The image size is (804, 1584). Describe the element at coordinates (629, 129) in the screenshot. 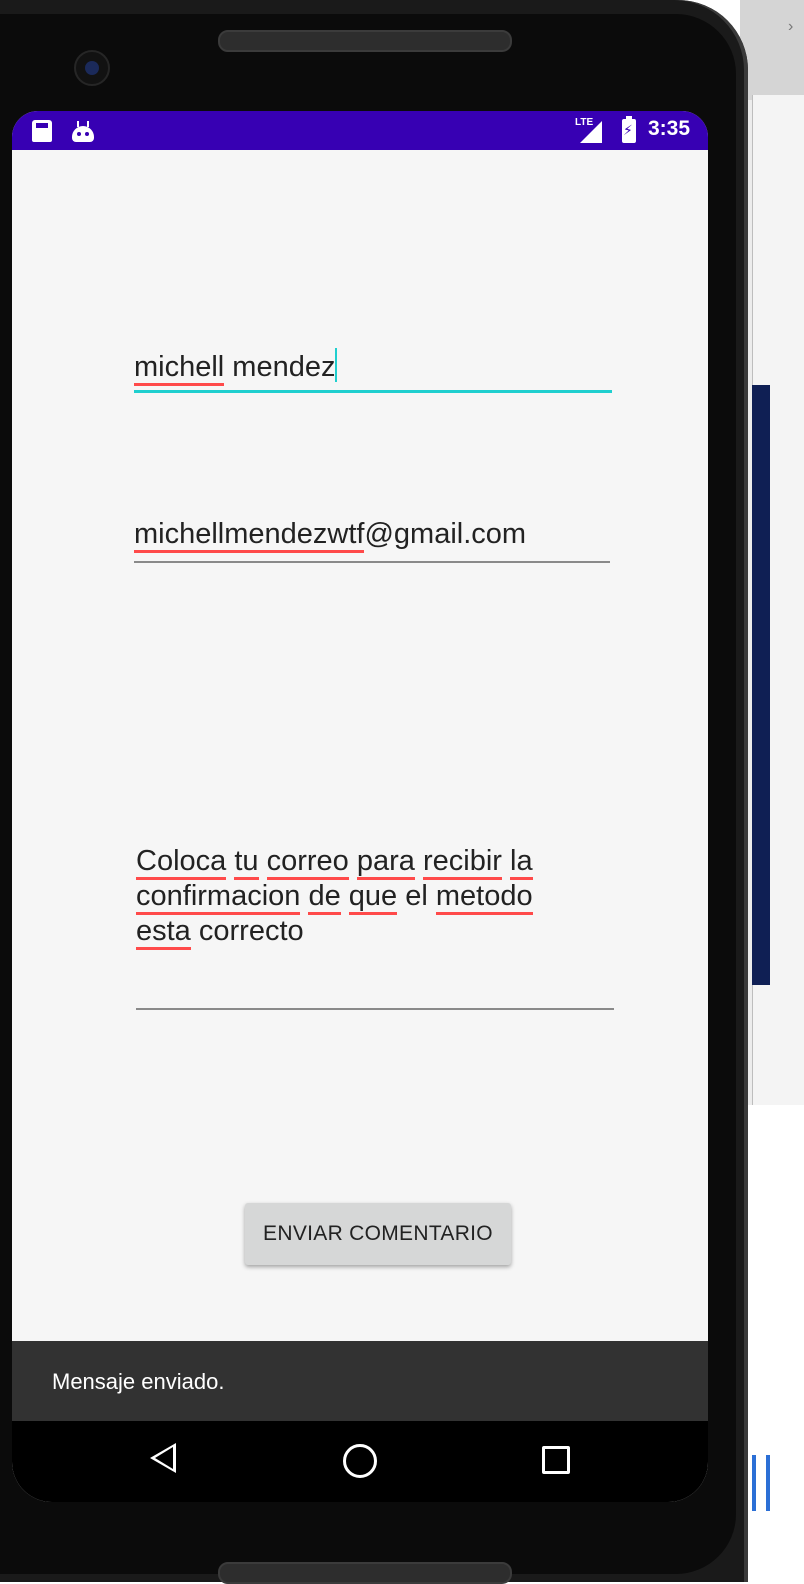

I see `battery-charging-icon` at that location.